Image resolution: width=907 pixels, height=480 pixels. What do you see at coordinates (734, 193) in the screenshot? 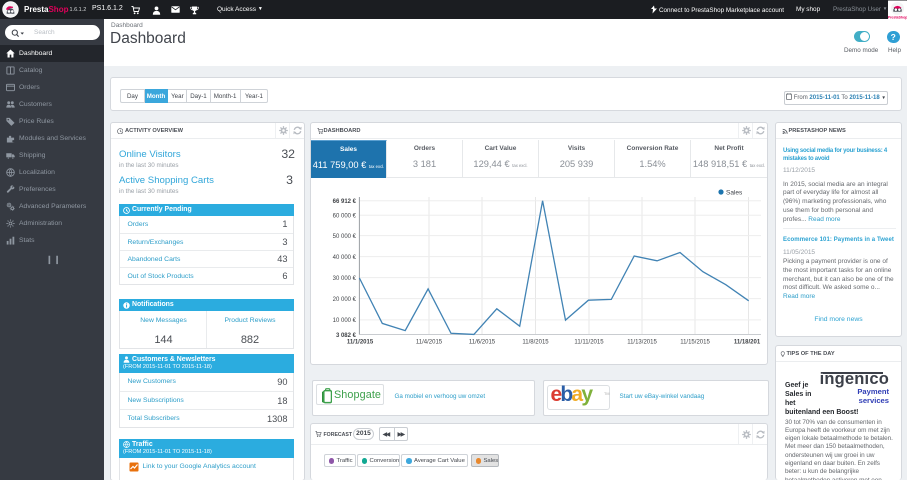
I see `svg-text: Sales` at bounding box center [734, 193].